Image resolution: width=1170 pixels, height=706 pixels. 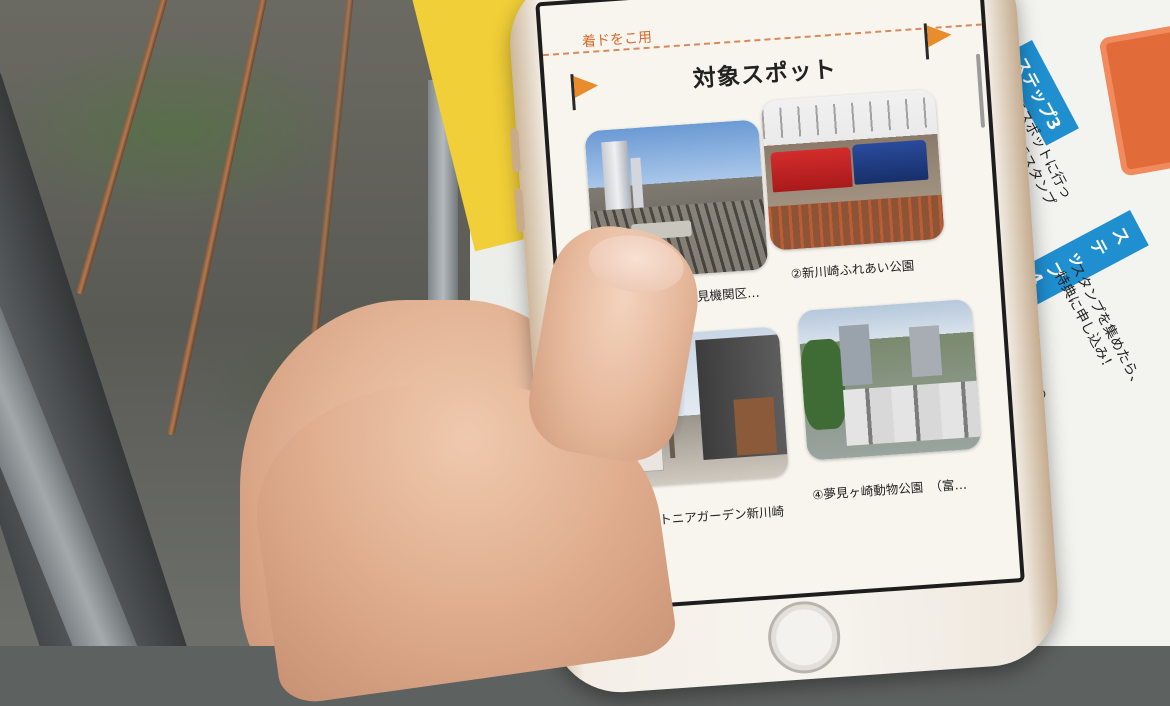 What do you see at coordinates (617, 40) in the screenshot?
I see `partial-header-text: 着ドをこ用` at bounding box center [617, 40].